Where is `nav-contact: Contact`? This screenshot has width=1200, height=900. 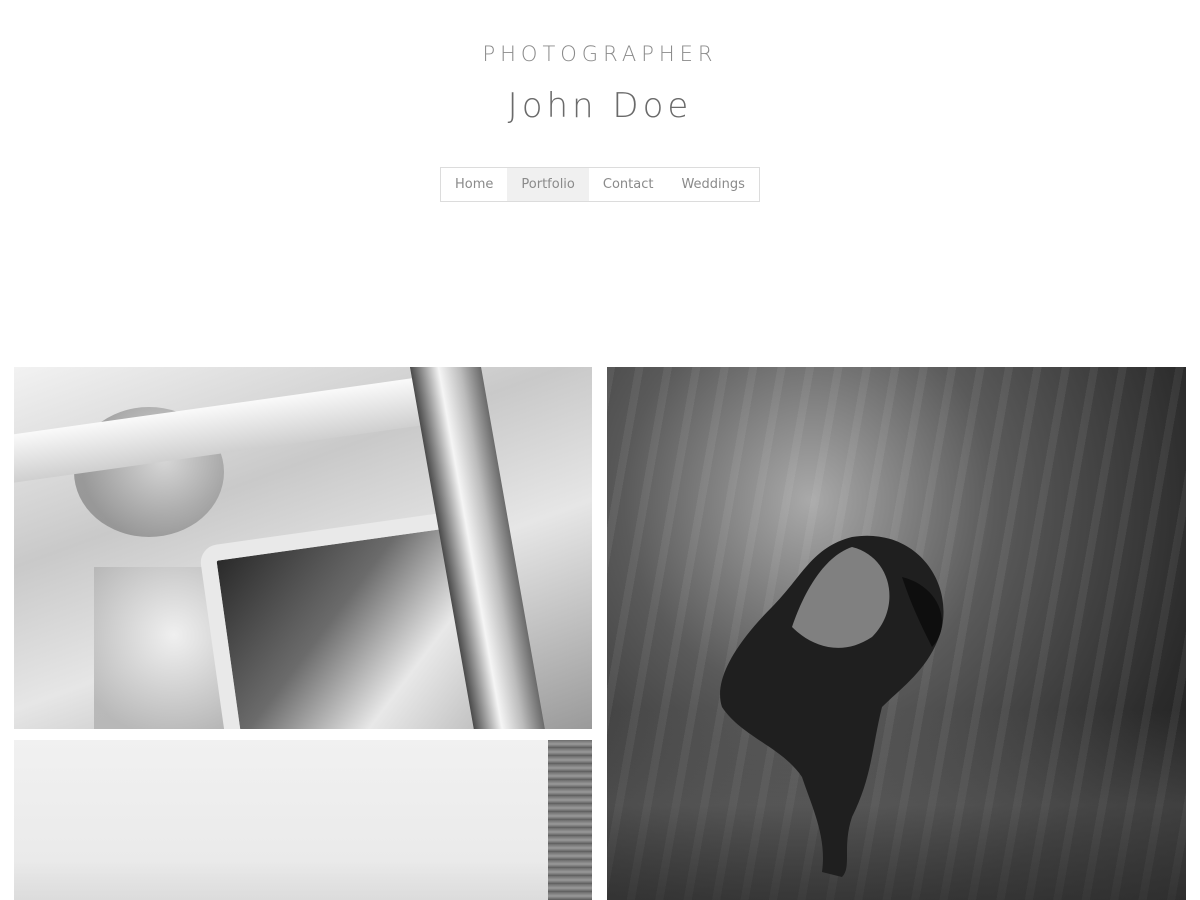
nav-contact: Contact is located at coordinates (628, 184).